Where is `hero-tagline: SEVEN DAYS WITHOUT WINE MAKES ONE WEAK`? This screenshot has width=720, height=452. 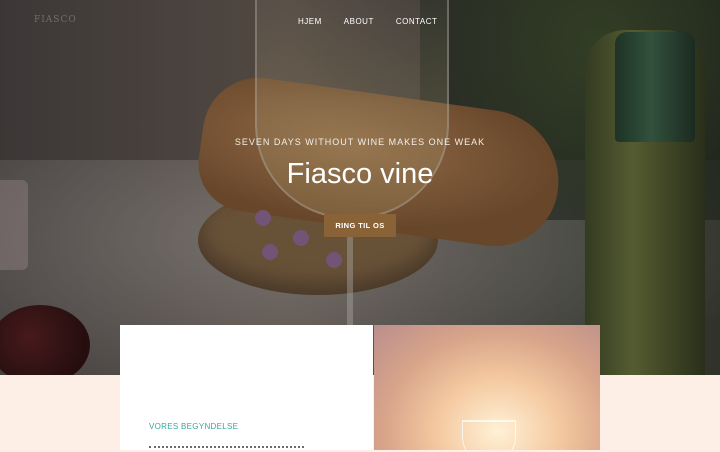
hero-tagline: SEVEN DAYS WITHOUT WINE MAKES ONE WEAK is located at coordinates (360, 142).